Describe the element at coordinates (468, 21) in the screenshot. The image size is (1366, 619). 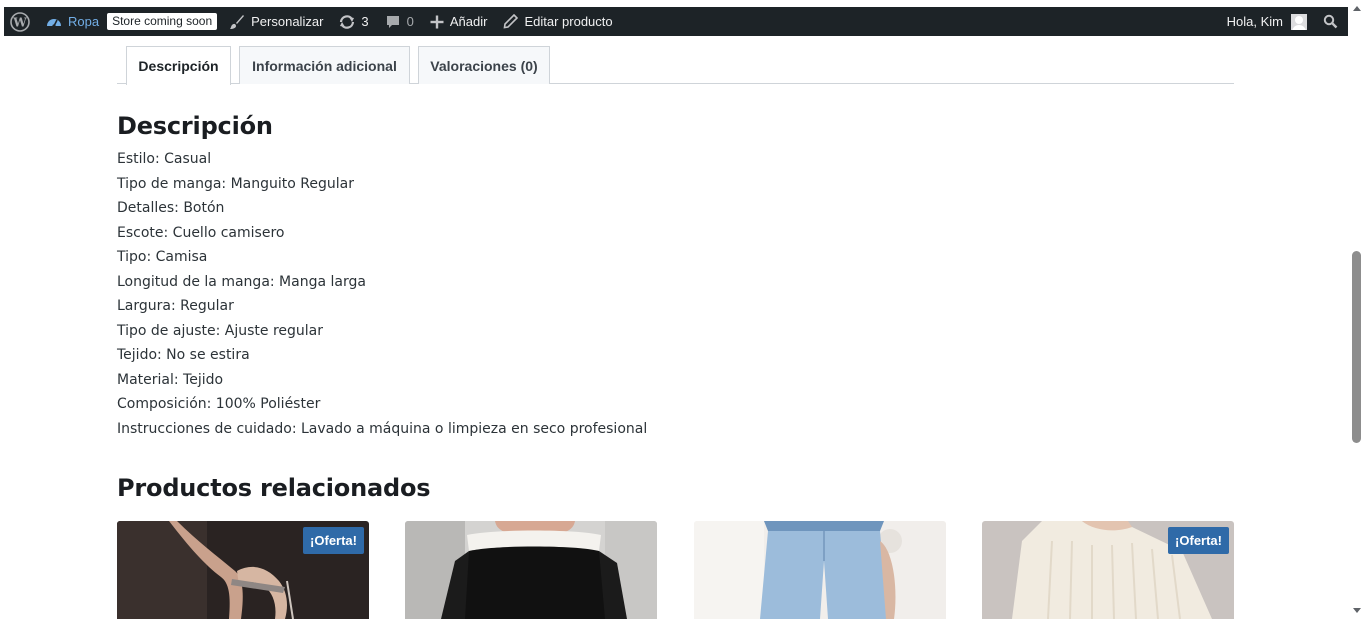
I see `add-new-label: Añadir` at that location.